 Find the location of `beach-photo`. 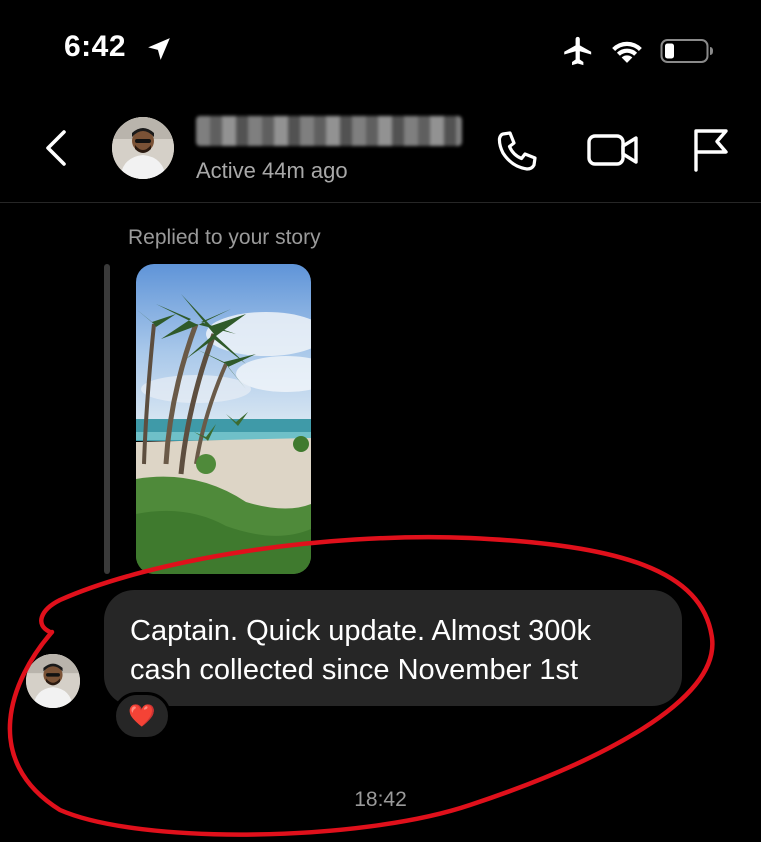

beach-photo is located at coordinates (223, 419).